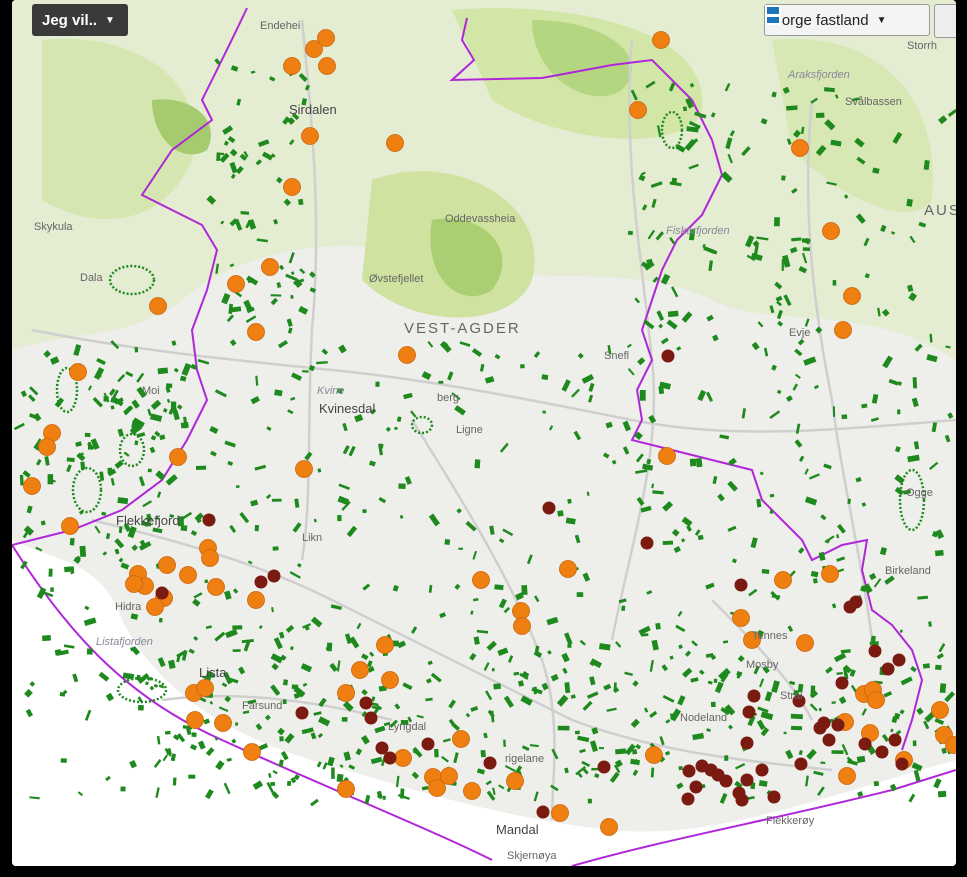 This screenshot has height=877, width=967. What do you see at coordinates (80, 20) in the screenshot?
I see `menu-button: Jeg vil.. ▼` at bounding box center [80, 20].